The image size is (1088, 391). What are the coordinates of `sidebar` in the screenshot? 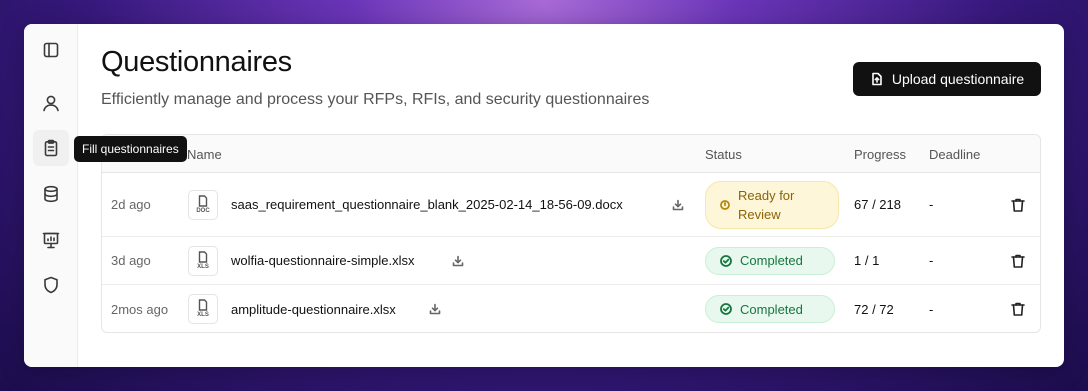 It's located at (51, 195).